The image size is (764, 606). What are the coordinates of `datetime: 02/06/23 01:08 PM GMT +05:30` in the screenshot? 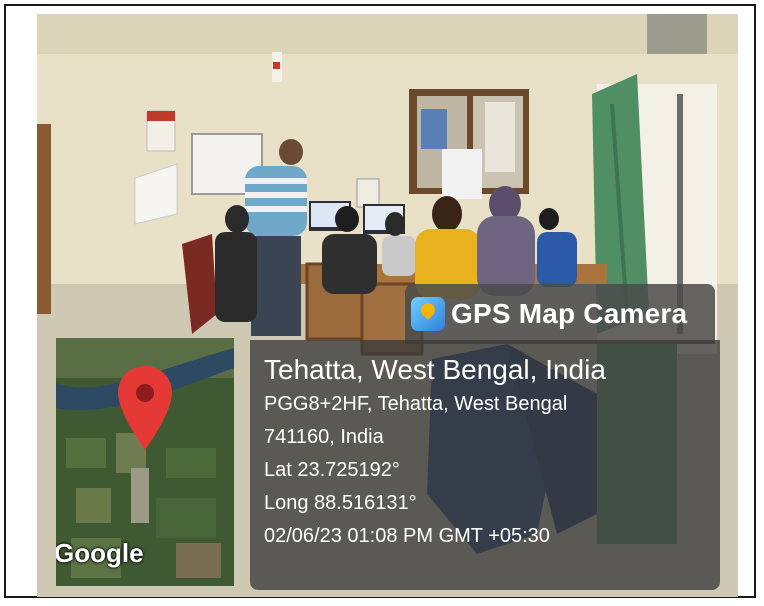 It's located at (407, 536).